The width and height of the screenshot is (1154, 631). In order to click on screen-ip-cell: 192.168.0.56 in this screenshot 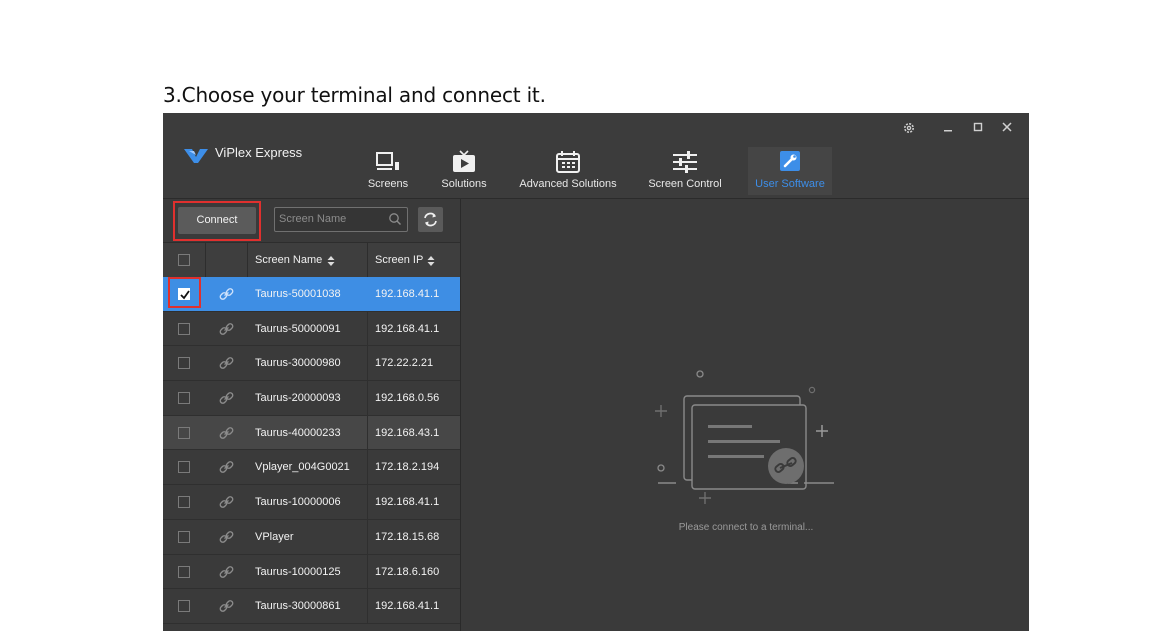, I will do `click(407, 398)`.